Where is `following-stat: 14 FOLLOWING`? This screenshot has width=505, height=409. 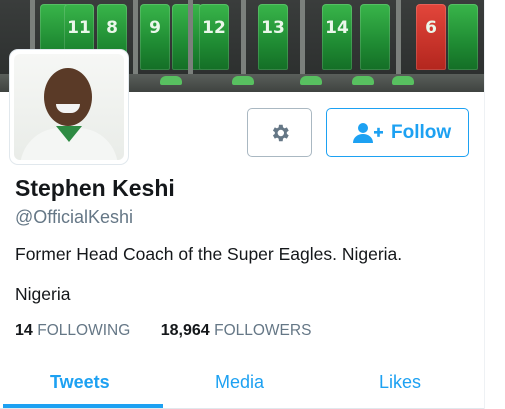
following-stat: 14 FOLLOWING is located at coordinates (72, 331).